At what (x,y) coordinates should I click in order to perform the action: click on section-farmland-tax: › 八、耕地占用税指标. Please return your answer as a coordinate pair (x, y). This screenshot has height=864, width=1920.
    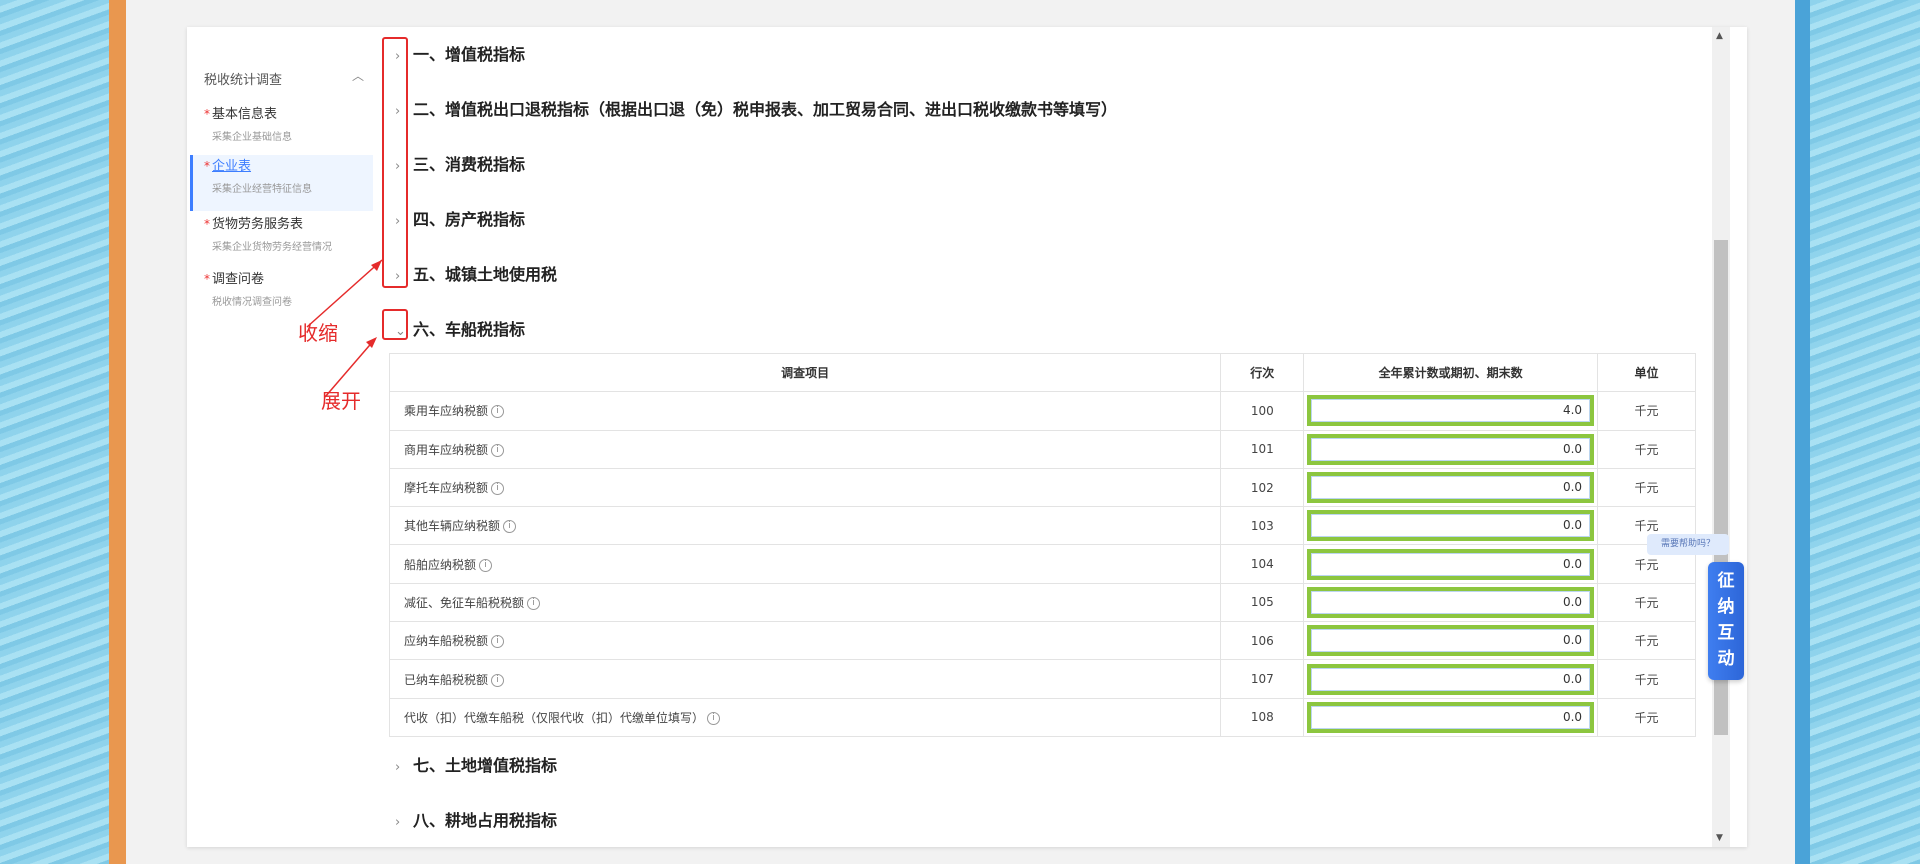
    Looking at the image, I should click on (476, 819).